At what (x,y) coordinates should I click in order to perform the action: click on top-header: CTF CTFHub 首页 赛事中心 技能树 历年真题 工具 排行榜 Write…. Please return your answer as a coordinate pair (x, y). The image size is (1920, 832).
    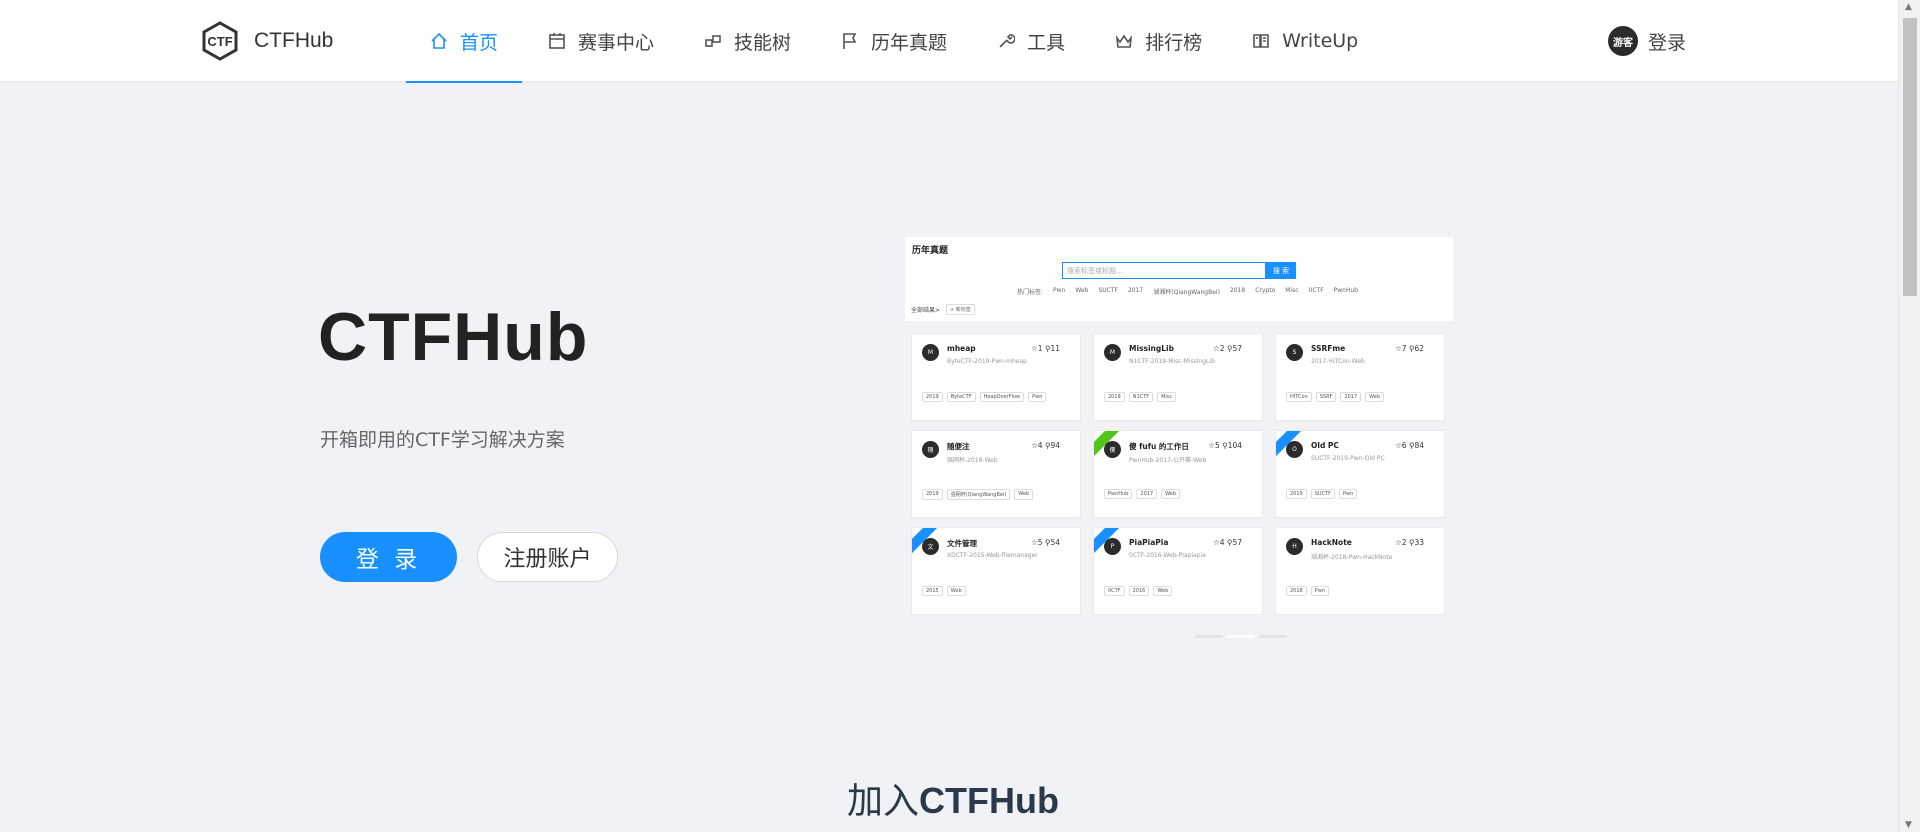
    Looking at the image, I should click on (949, 41).